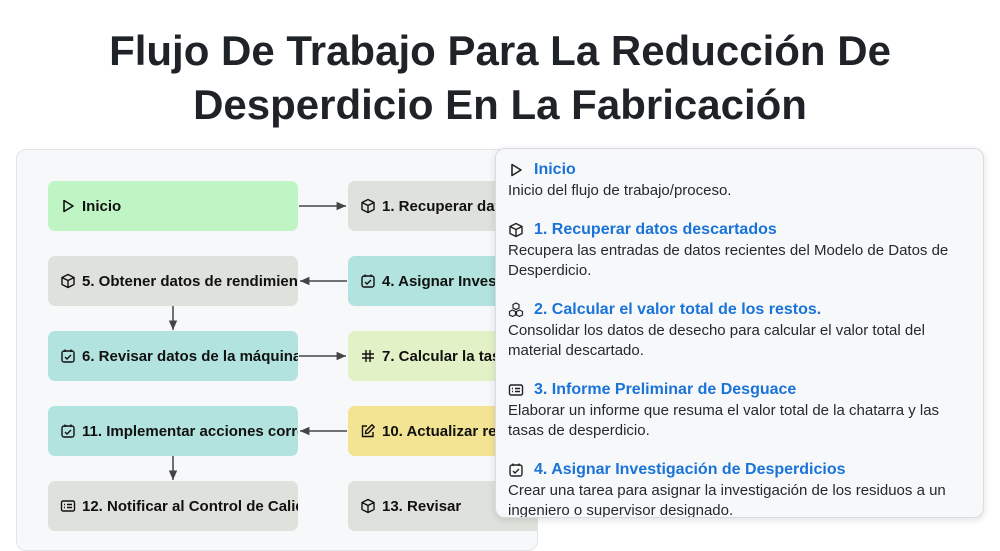 The width and height of the screenshot is (1000, 551). Describe the element at coordinates (190, 356) in the screenshot. I see `node-label: 6. Revisar datos de la máquina` at that location.